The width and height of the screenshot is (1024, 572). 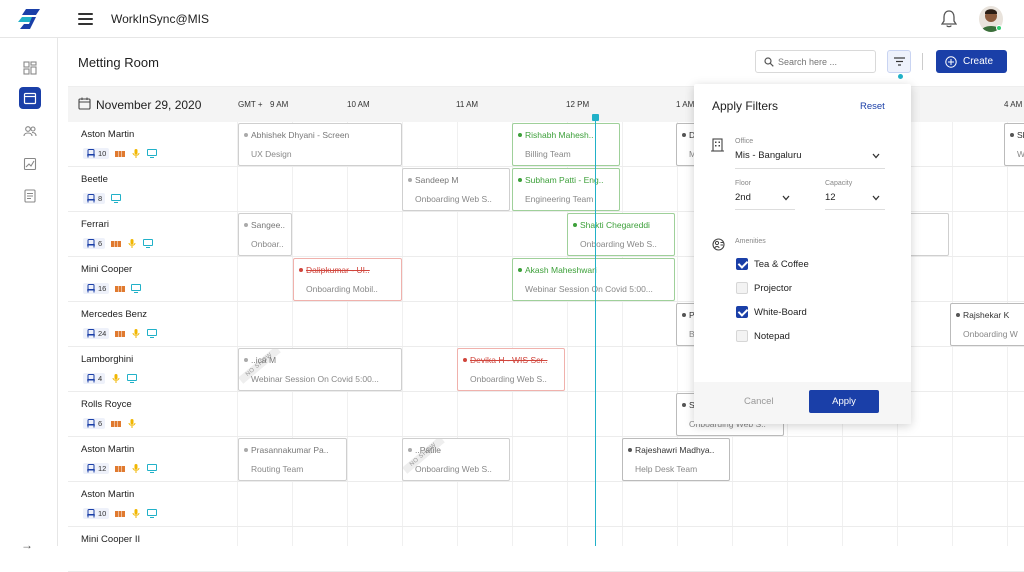 What do you see at coordinates (148, 105) in the screenshot?
I see `date-label: November 29, 2020` at bounding box center [148, 105].